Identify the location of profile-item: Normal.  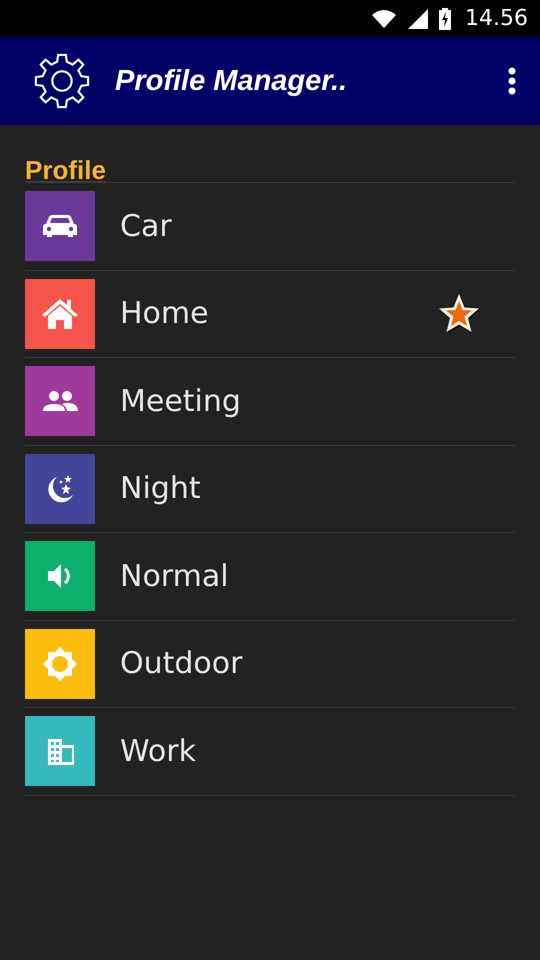
(270, 576).